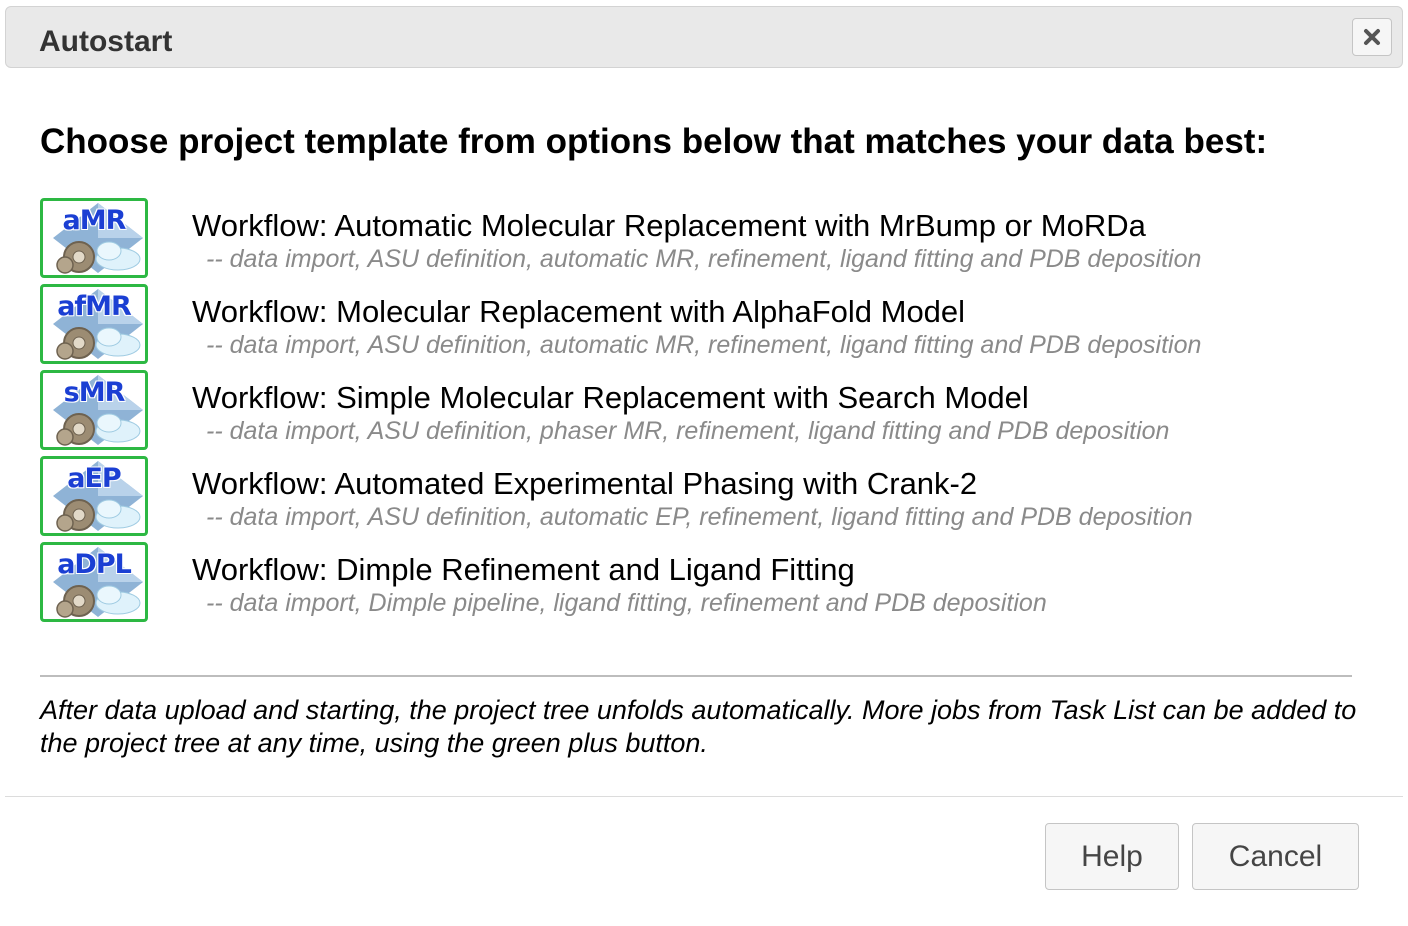  What do you see at coordinates (94, 238) in the screenshot?
I see `workflow-icon: aMR` at bounding box center [94, 238].